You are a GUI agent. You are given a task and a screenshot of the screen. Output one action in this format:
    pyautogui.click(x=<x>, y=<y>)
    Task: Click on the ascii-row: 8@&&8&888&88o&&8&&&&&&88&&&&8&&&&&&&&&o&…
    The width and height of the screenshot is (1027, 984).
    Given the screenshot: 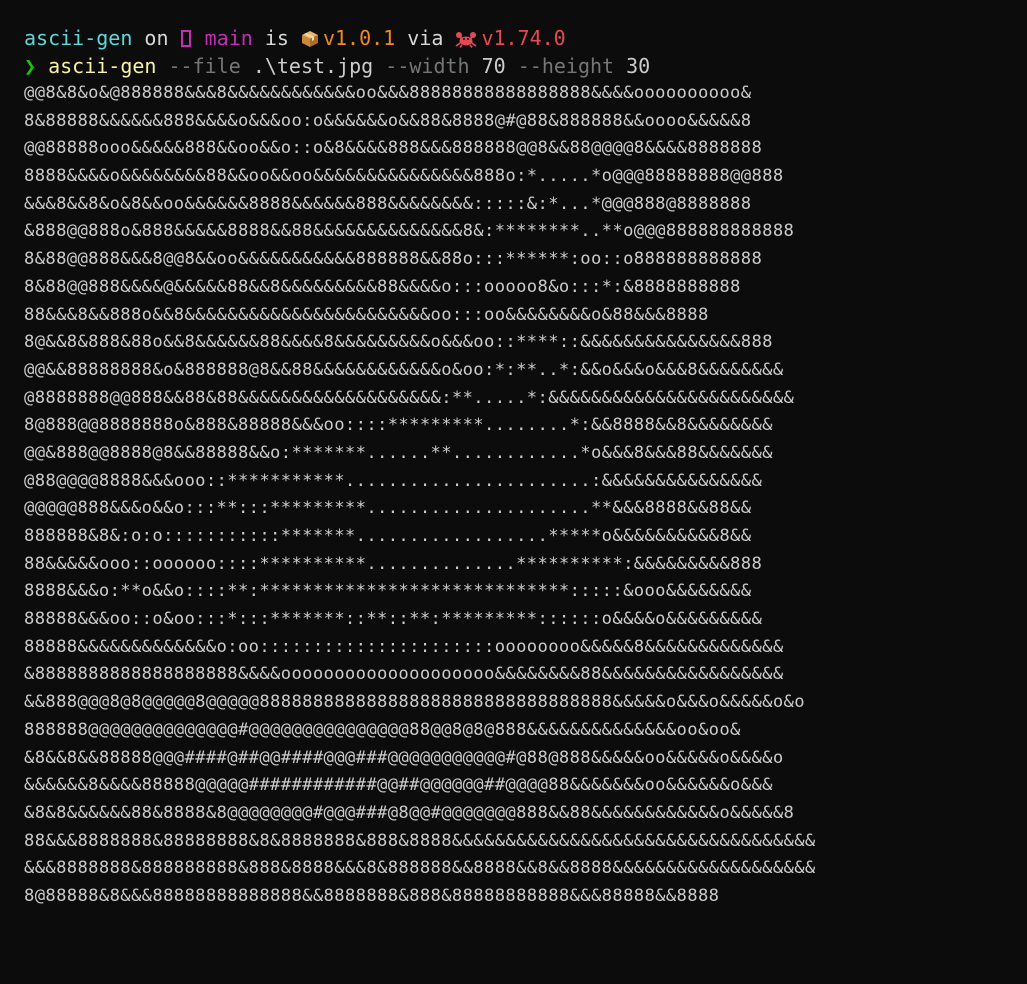 What is the action you would take?
    pyautogui.click(x=398, y=342)
    